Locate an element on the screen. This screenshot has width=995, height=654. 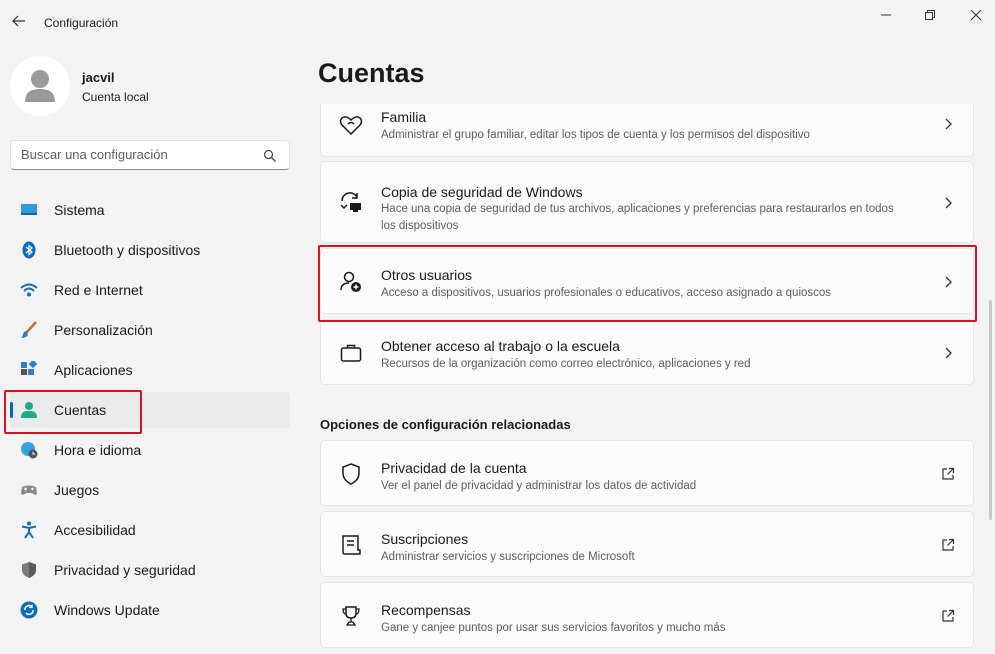
briefcase-icon is located at coordinates (351, 353).